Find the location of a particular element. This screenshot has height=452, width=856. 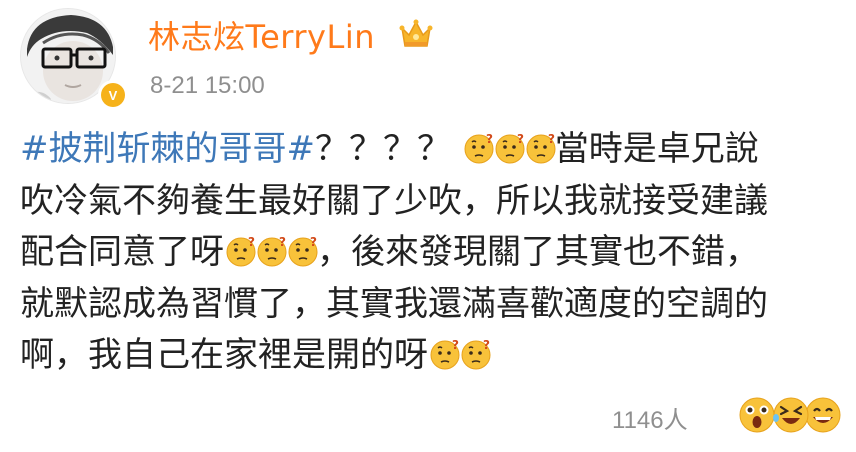

post-text-segment: 當時是卓兄說 is located at coordinates (656, 149).